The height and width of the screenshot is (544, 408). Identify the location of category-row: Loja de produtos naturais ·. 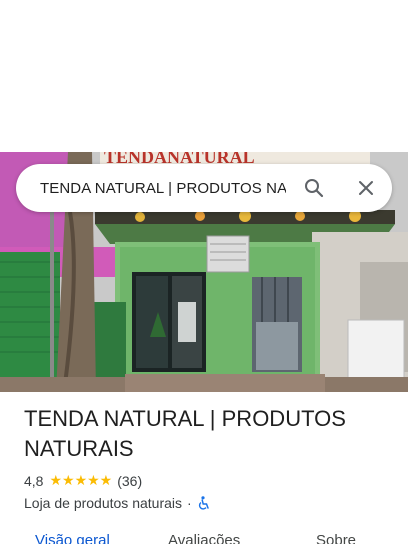
(209, 503).